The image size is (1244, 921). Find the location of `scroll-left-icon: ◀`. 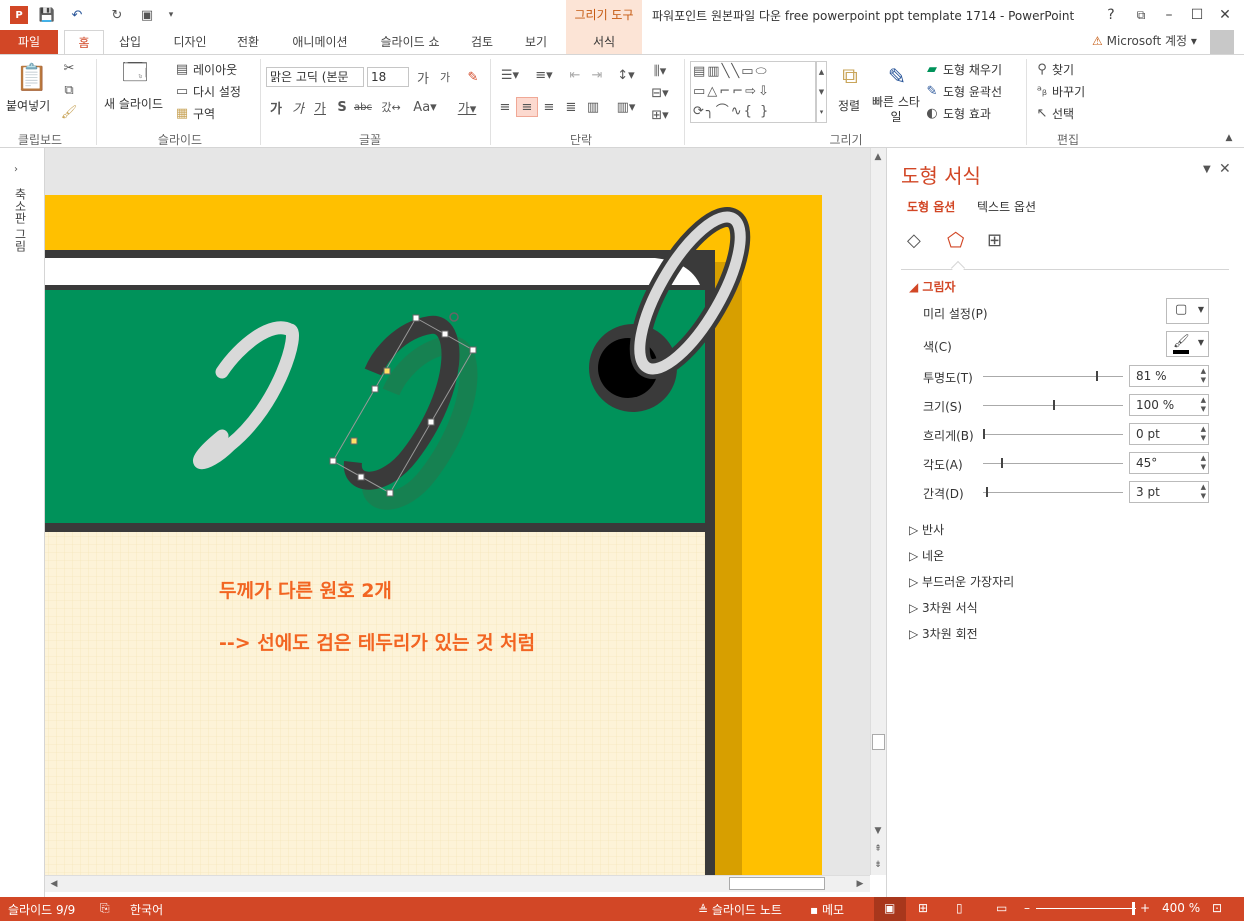

scroll-left-icon: ◀ is located at coordinates (54, 884).